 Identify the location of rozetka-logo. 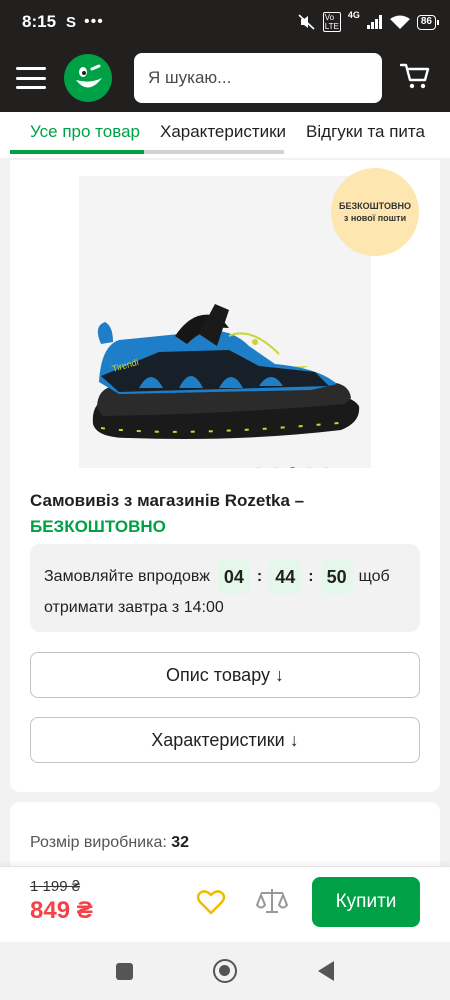
(88, 78).